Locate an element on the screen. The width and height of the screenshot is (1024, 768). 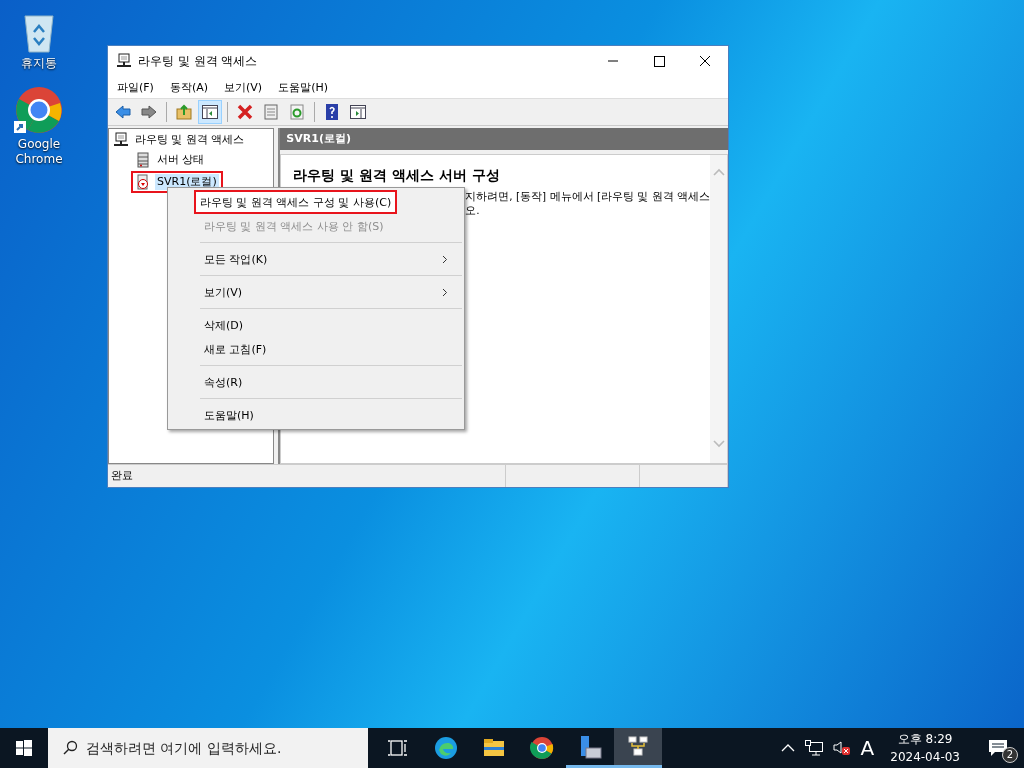
speaker-muted-icon is located at coordinates (841, 748).